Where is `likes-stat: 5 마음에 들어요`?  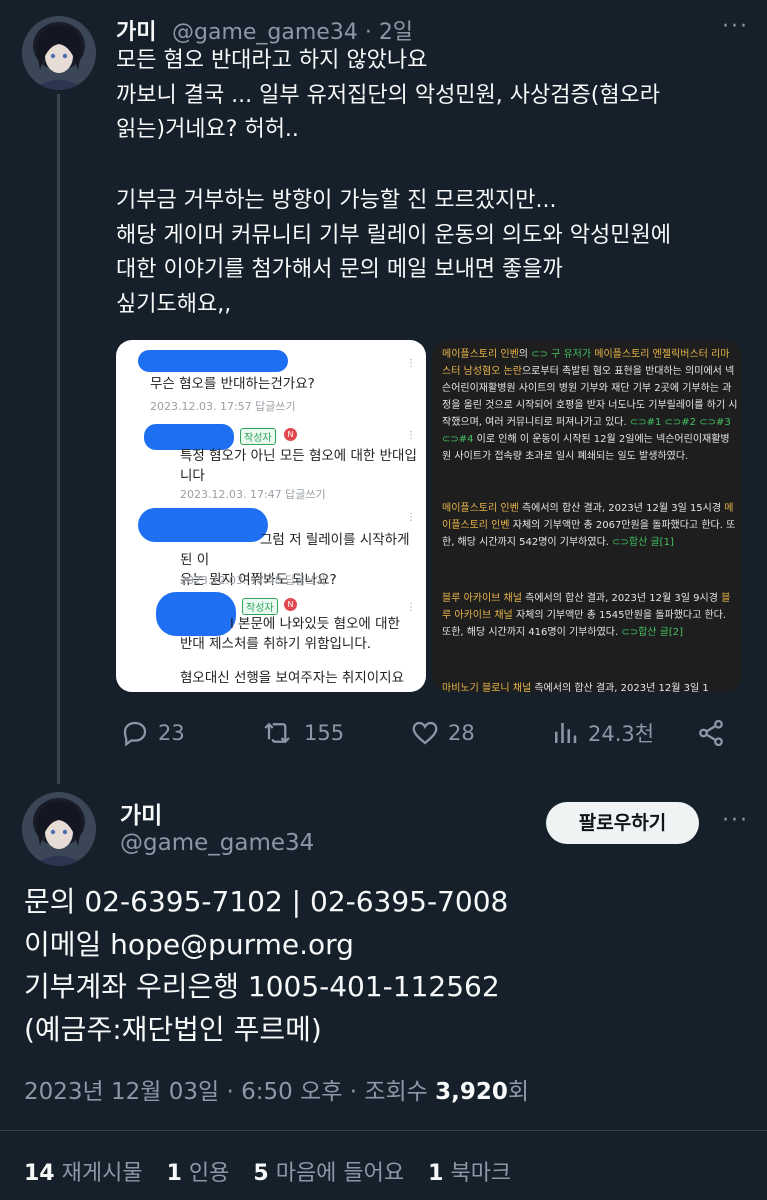 likes-stat: 5 마음에 들어요 is located at coordinates (328, 1171).